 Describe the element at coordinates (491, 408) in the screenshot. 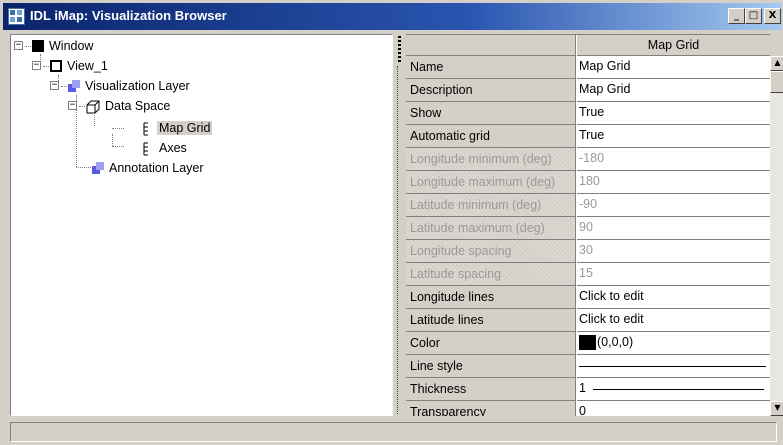

I see `property-name: Transparency` at that location.